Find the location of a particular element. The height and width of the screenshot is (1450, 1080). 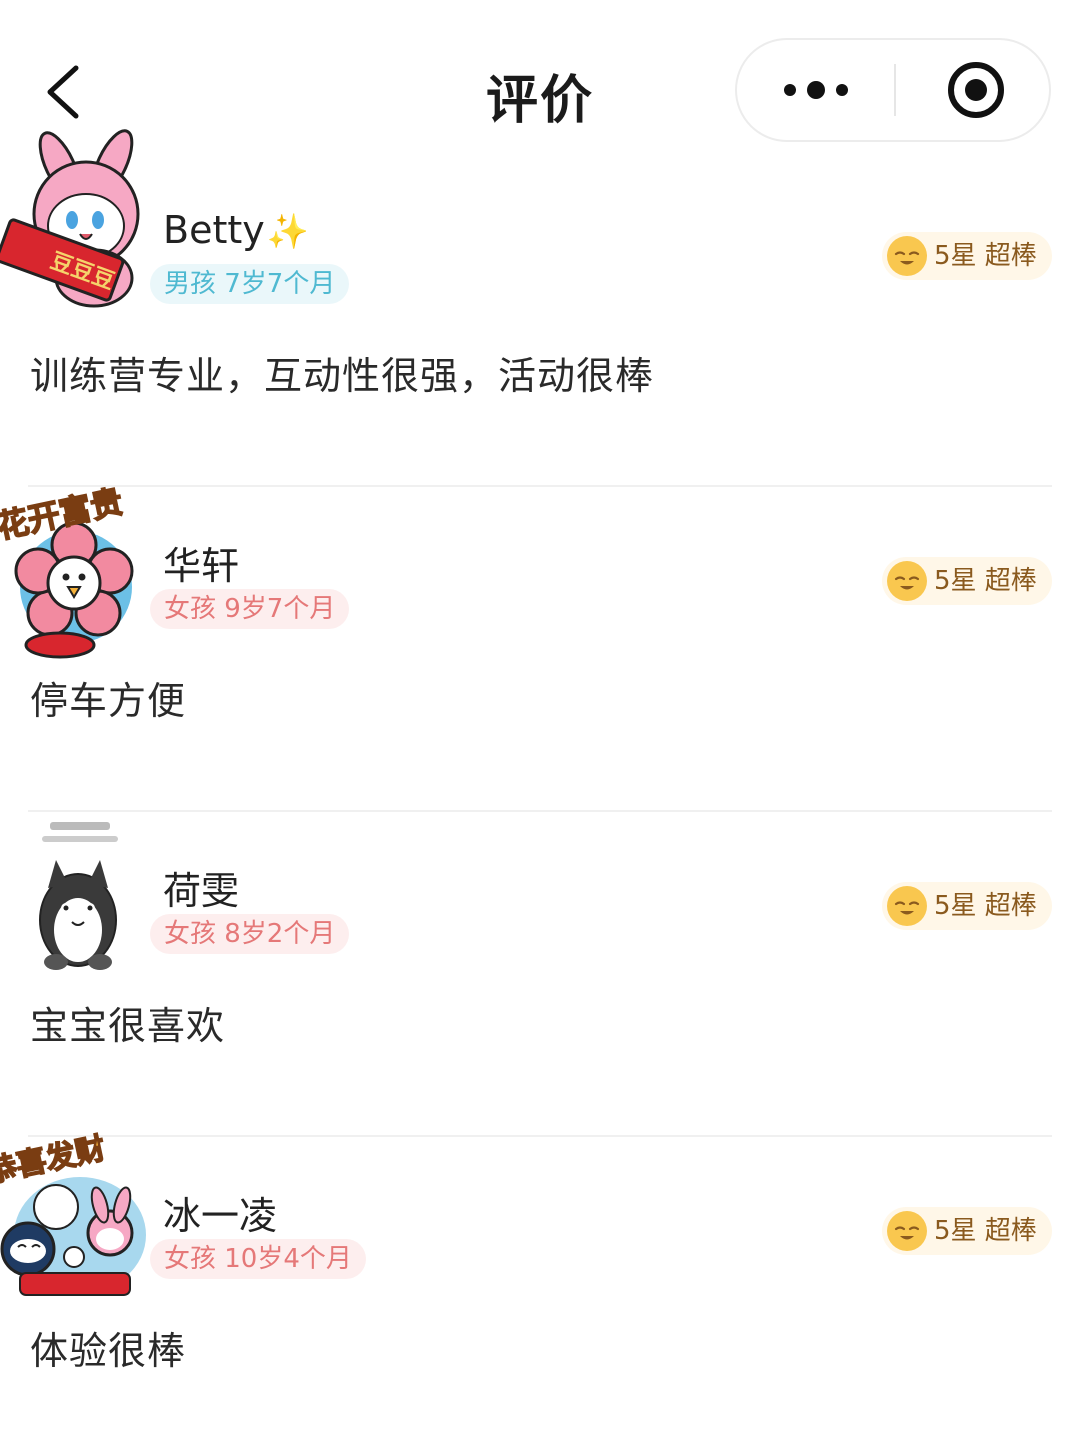

user-name-text: Betty is located at coordinates (214, 230).